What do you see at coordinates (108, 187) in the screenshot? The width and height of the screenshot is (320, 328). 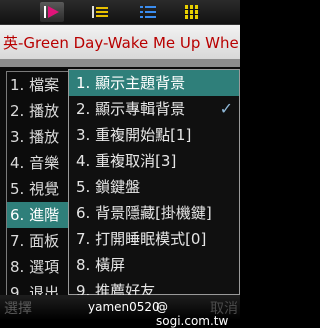 I see `submenu-item-label: 5. 鎖鍵盤` at bounding box center [108, 187].